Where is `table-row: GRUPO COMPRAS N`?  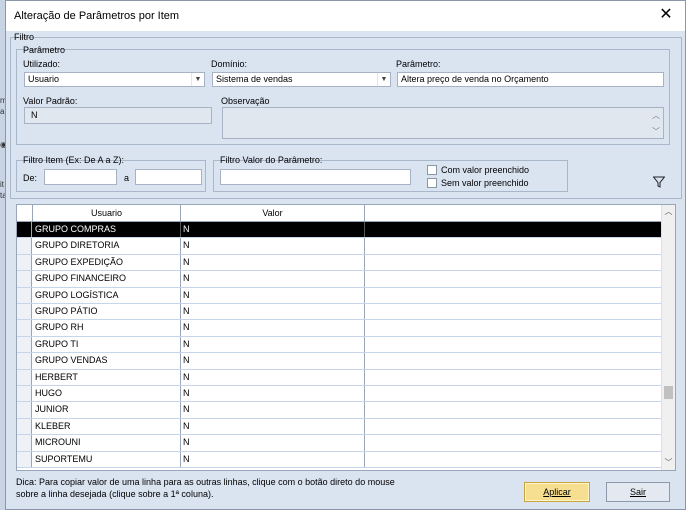
table-row: GRUPO COMPRAS N is located at coordinates (339, 230).